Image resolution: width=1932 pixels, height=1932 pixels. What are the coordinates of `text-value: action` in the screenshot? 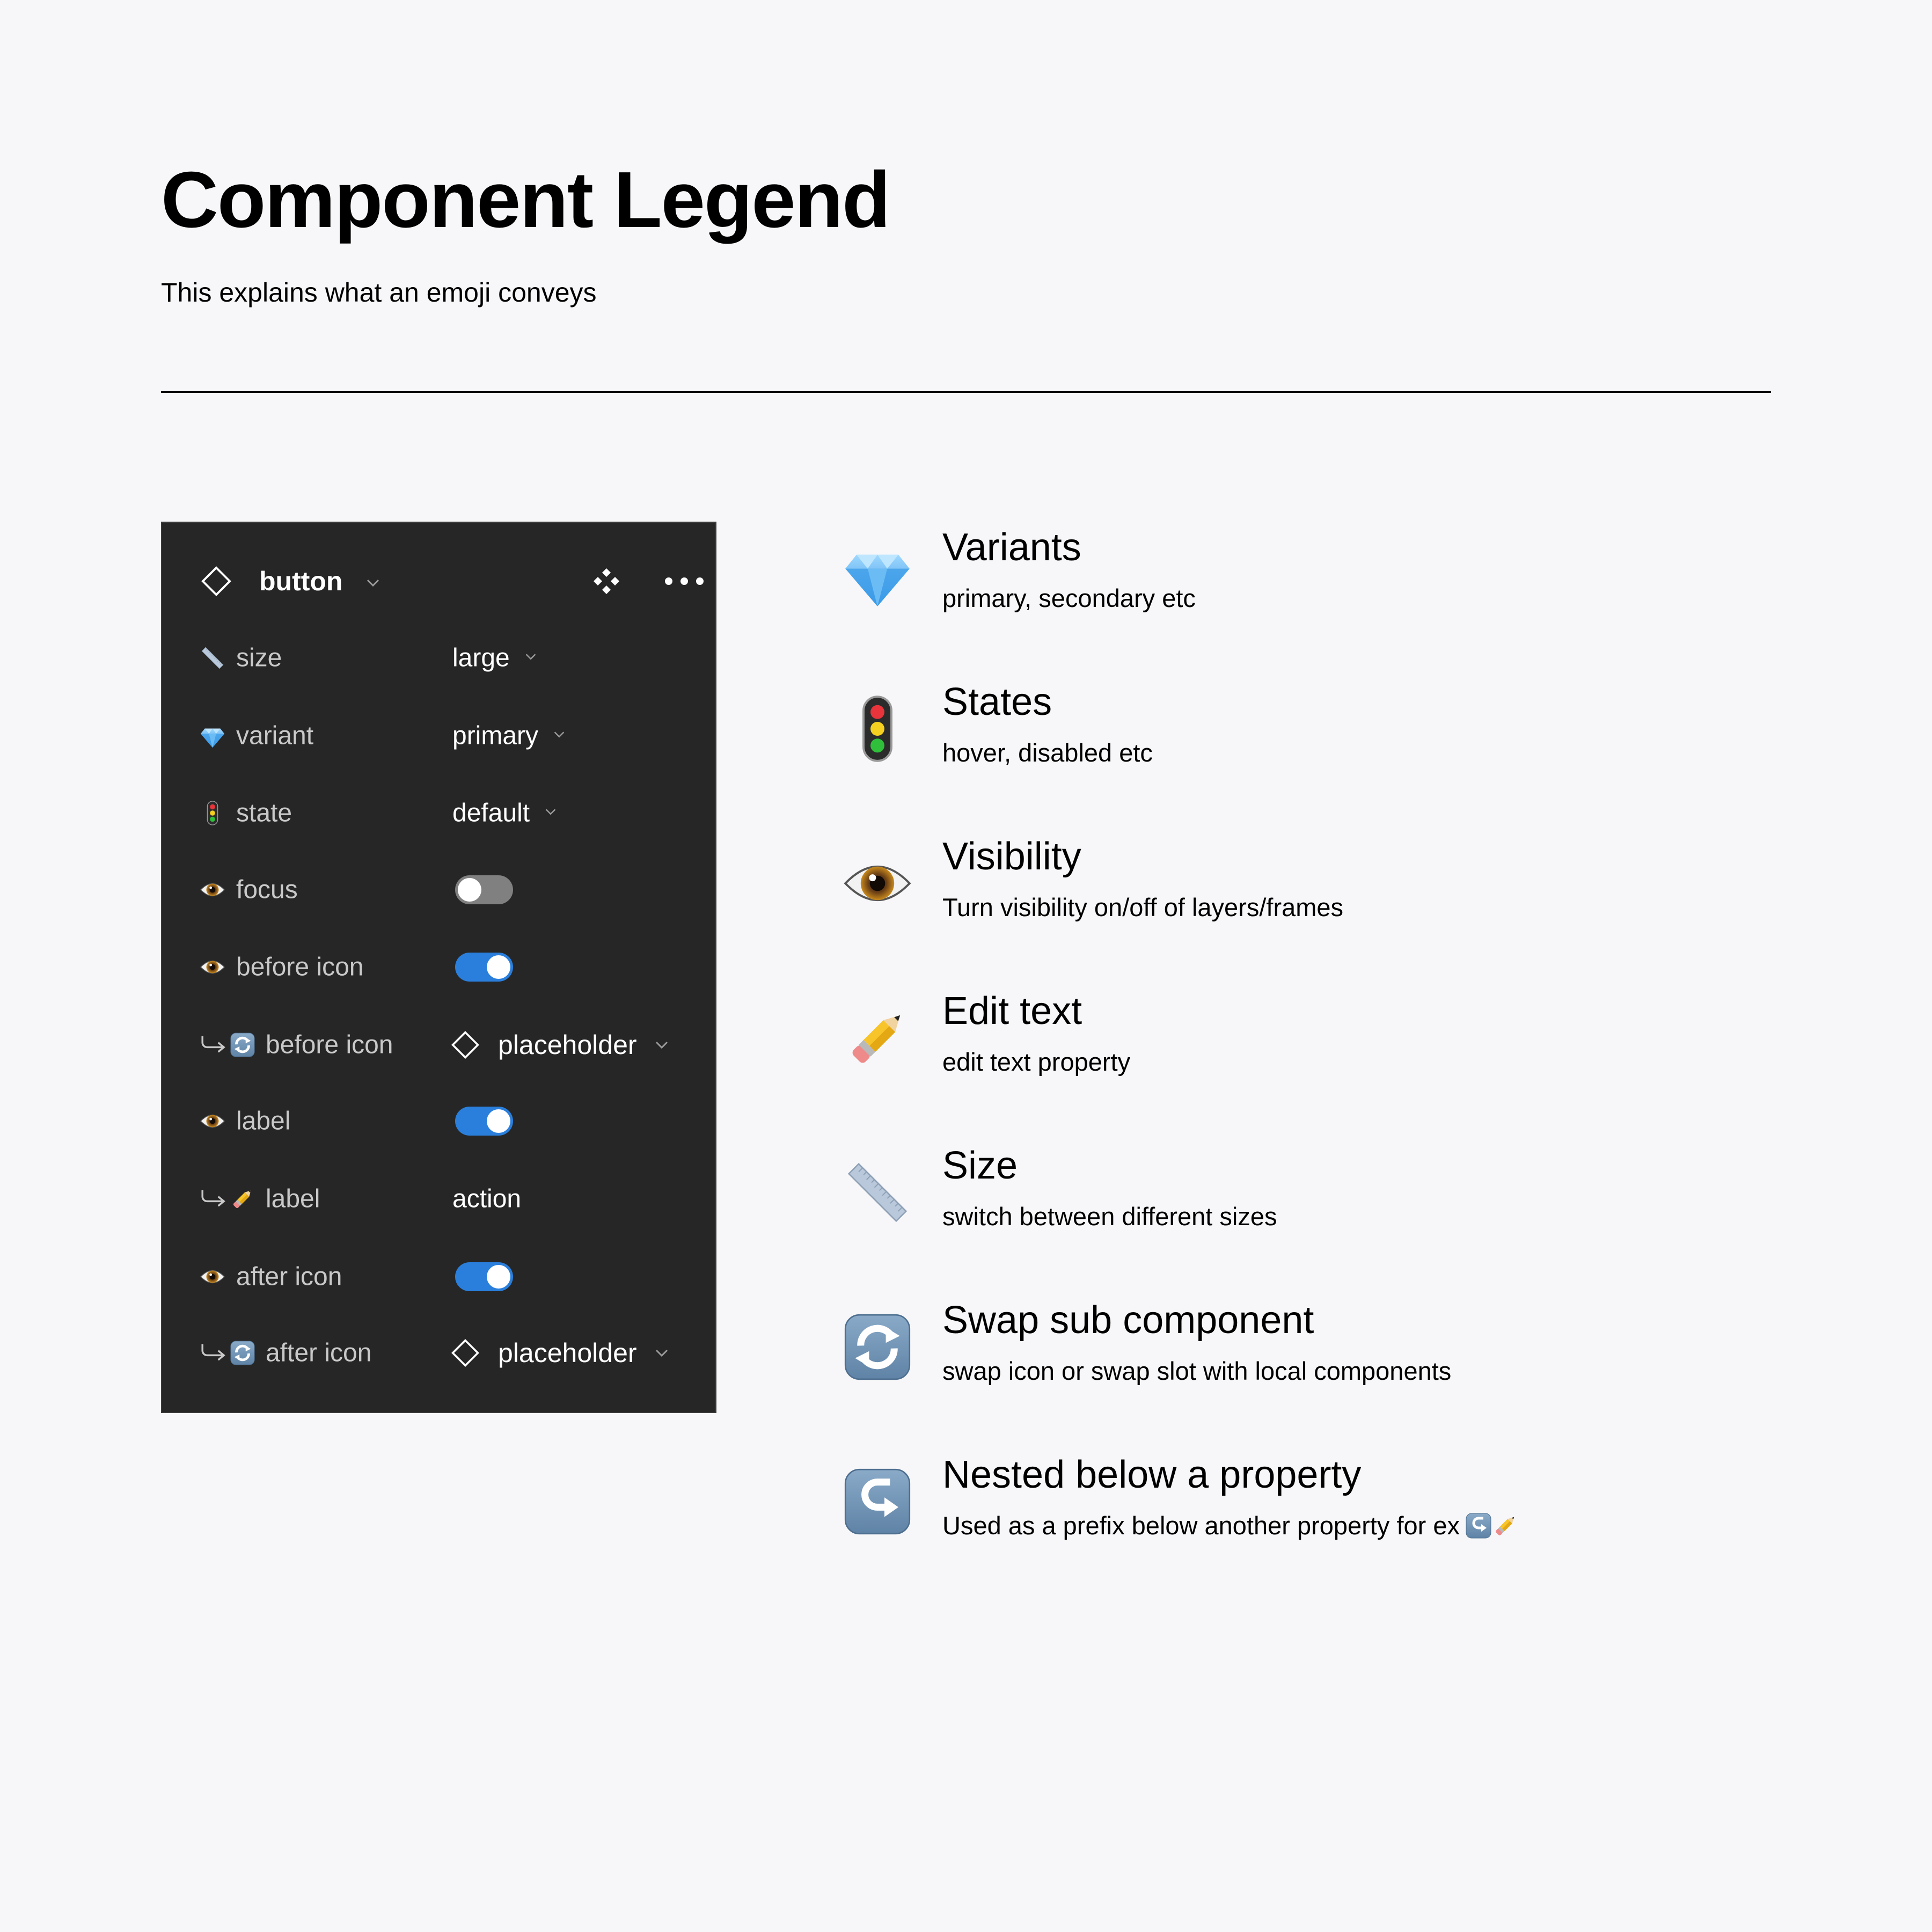 It's located at (487, 1198).